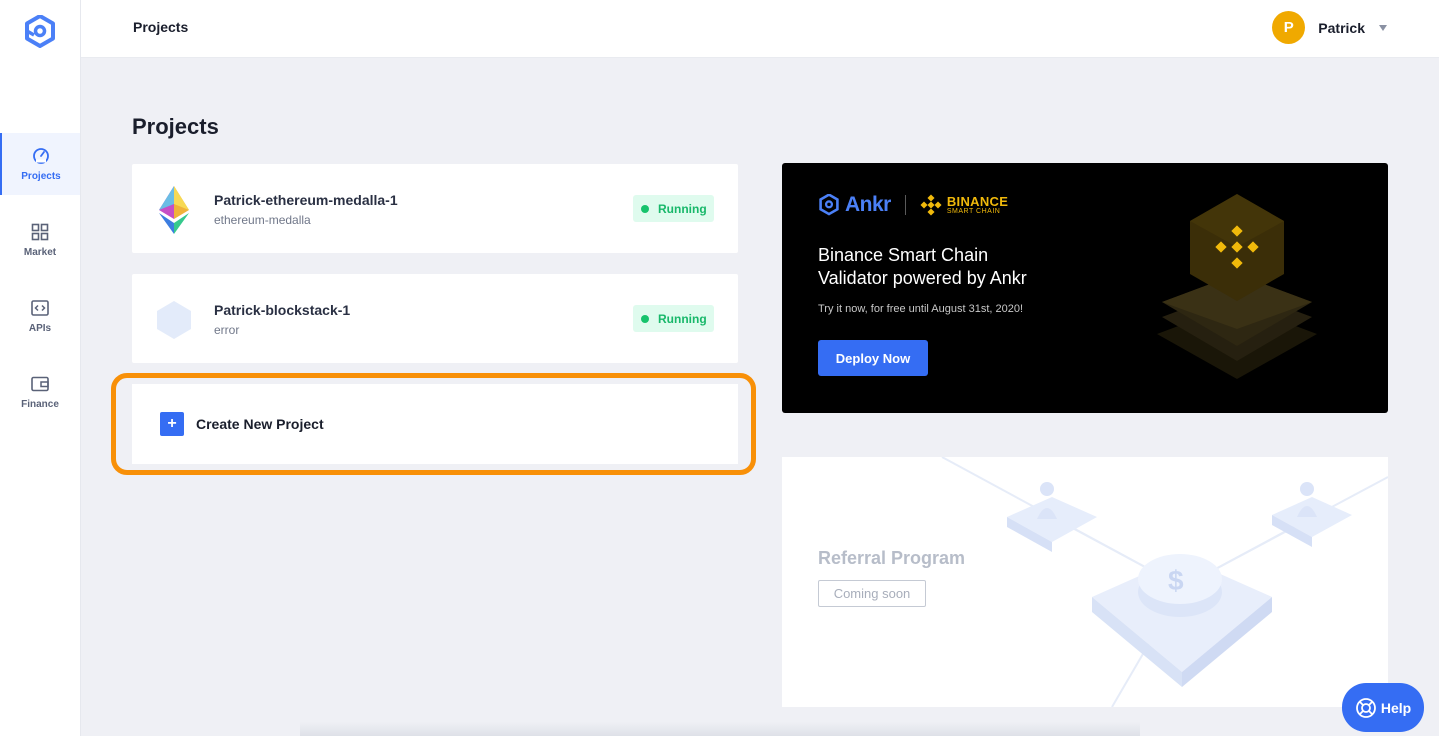 This screenshot has height=736, width=1439. What do you see at coordinates (262, 220) in the screenshot?
I see `project-chain: ethereum-medalla` at bounding box center [262, 220].